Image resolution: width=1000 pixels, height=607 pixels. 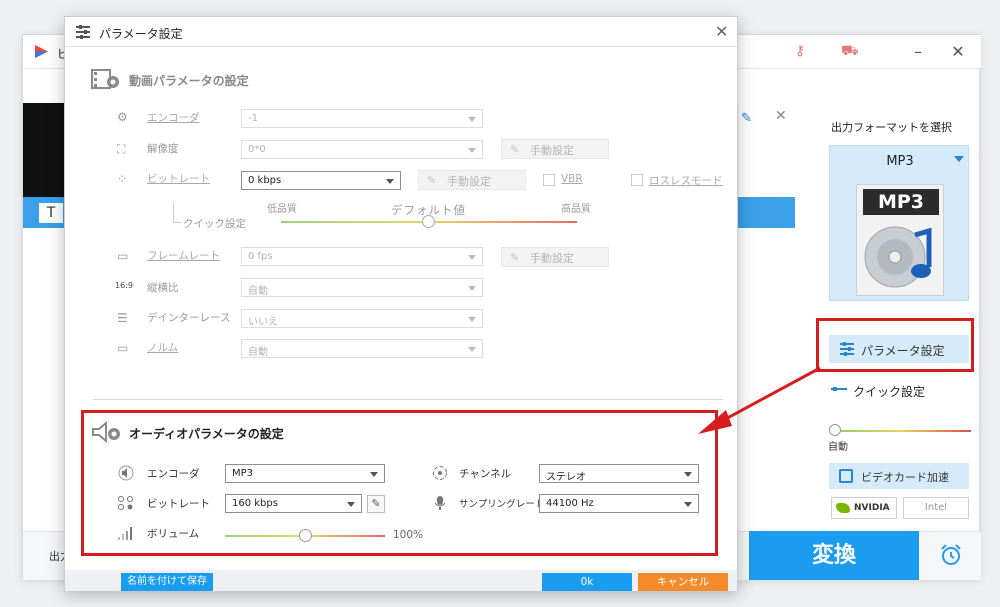 What do you see at coordinates (800, 51) in the screenshot?
I see `key-icon: ⚷` at bounding box center [800, 51].